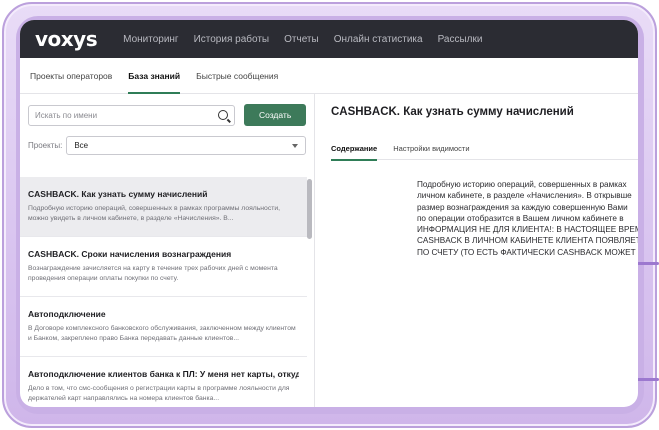  I want to click on nav-mailings: Рассылки, so click(460, 39).